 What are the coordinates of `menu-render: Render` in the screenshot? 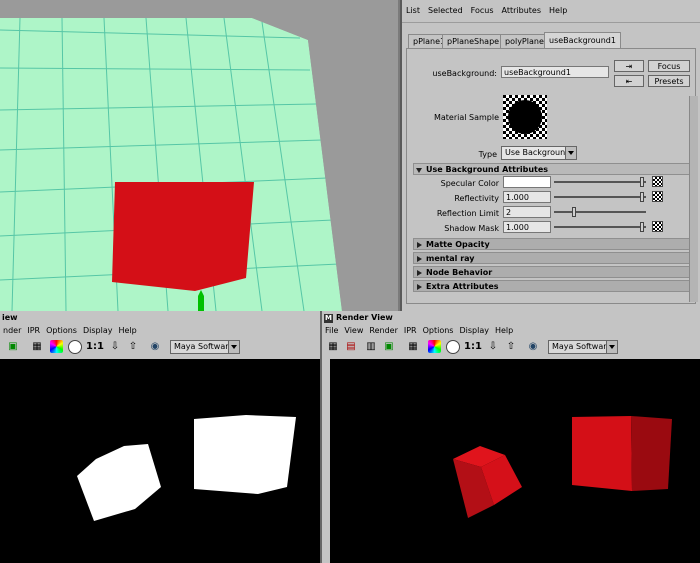 It's located at (383, 330).